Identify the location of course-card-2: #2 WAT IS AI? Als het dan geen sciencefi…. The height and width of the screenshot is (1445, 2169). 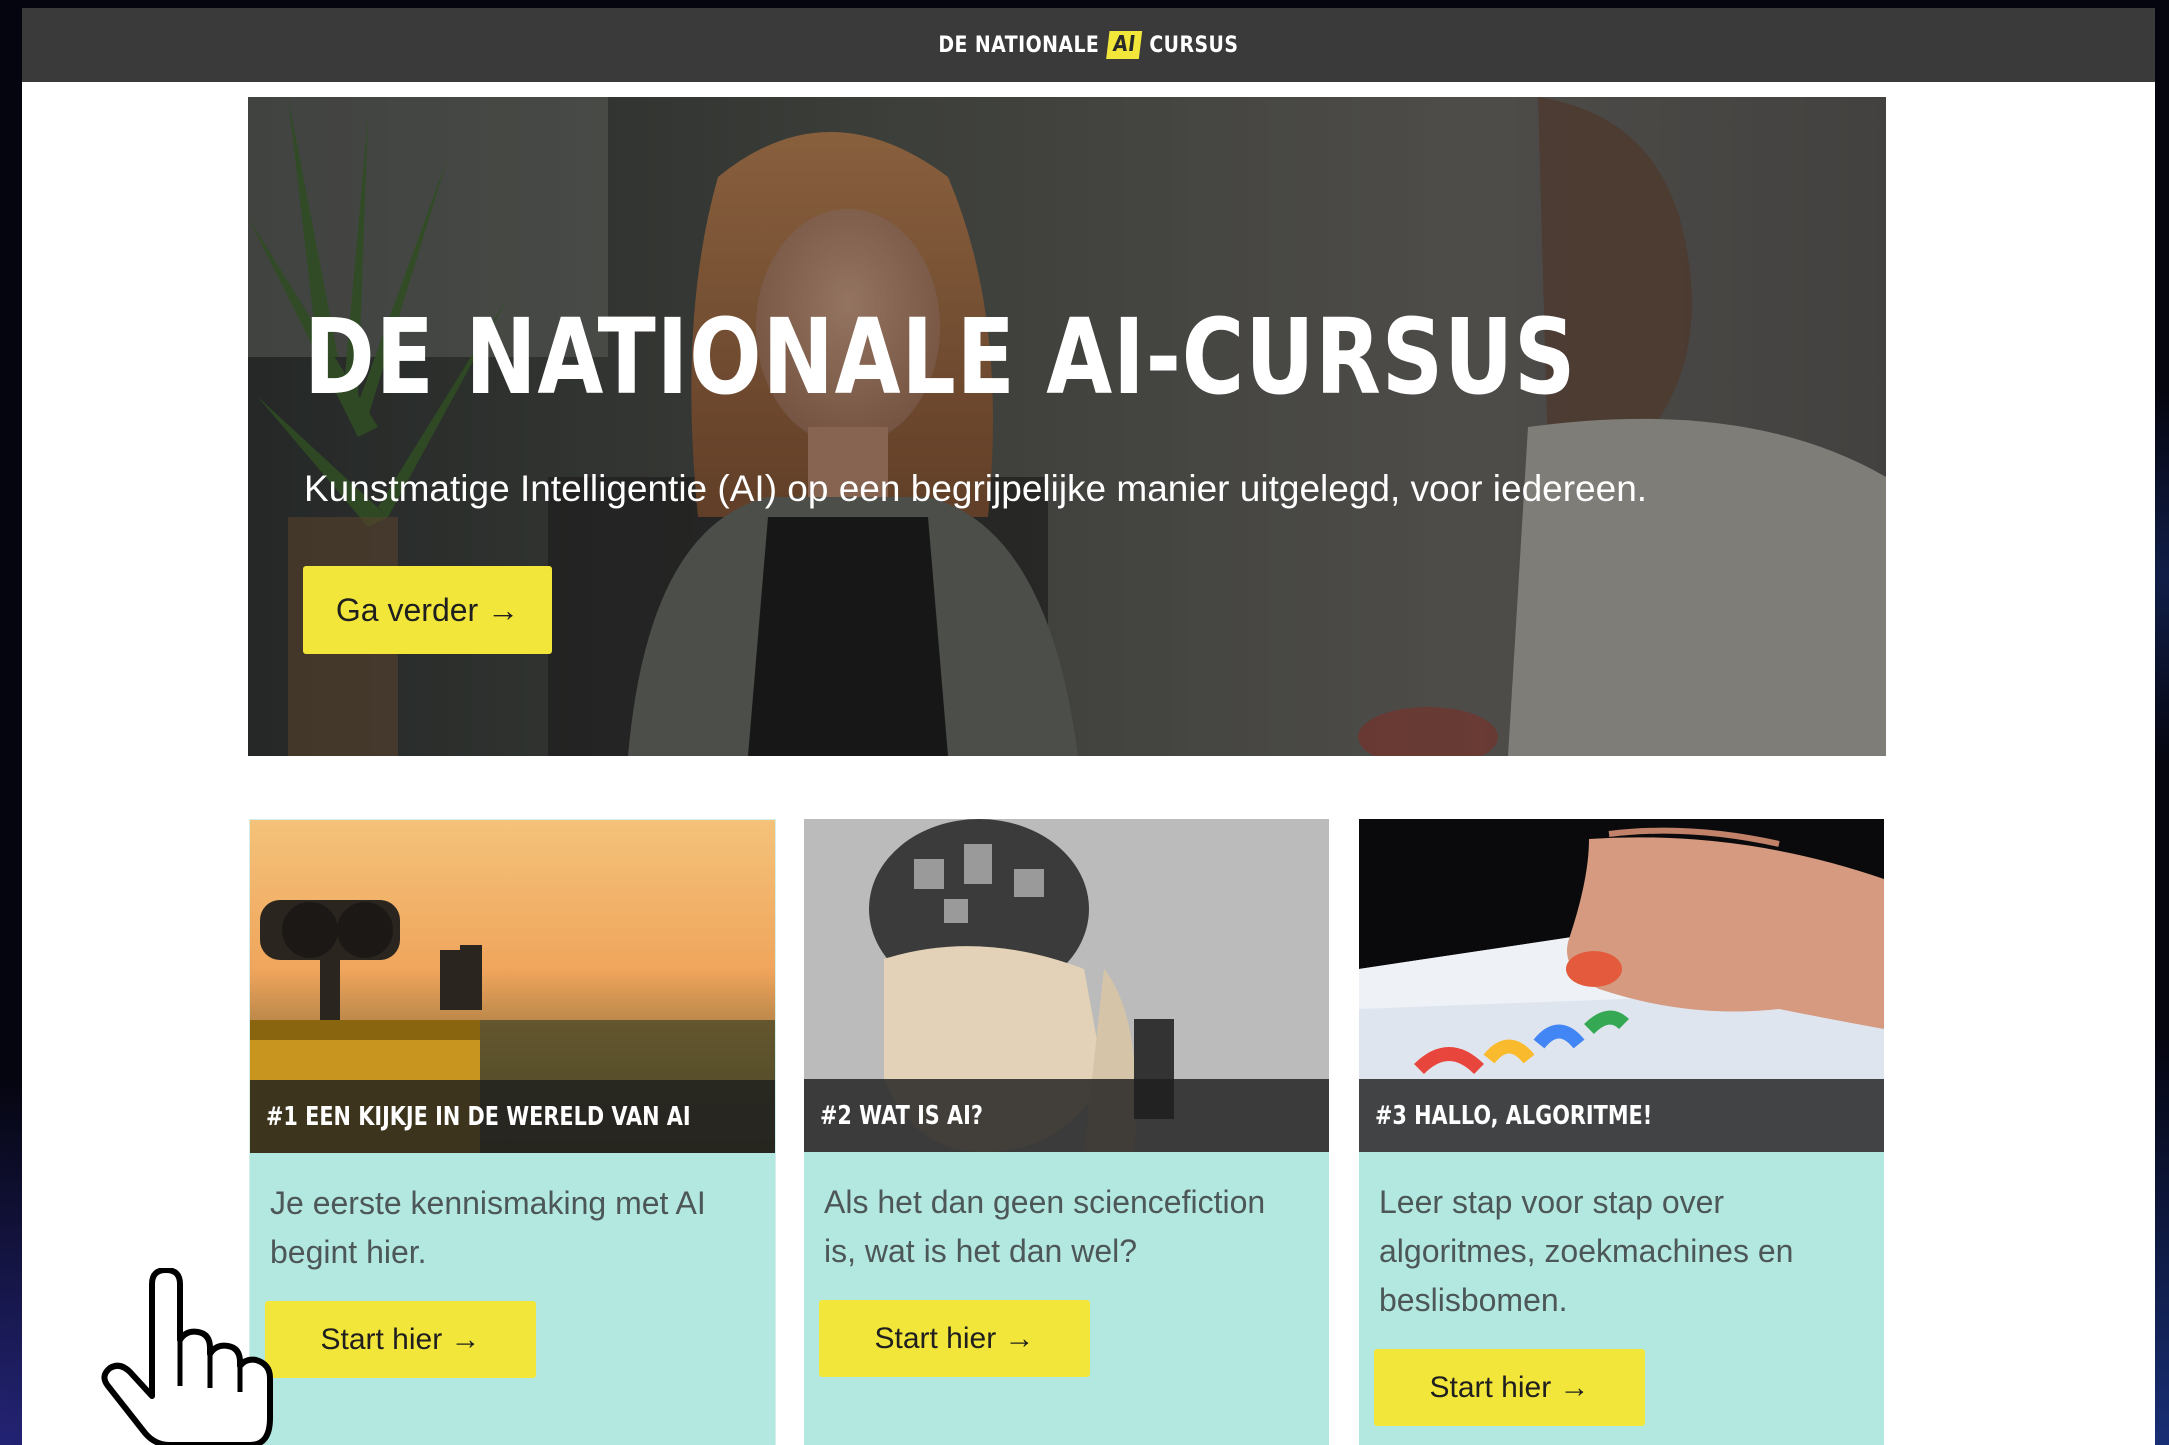
(1066, 1132).